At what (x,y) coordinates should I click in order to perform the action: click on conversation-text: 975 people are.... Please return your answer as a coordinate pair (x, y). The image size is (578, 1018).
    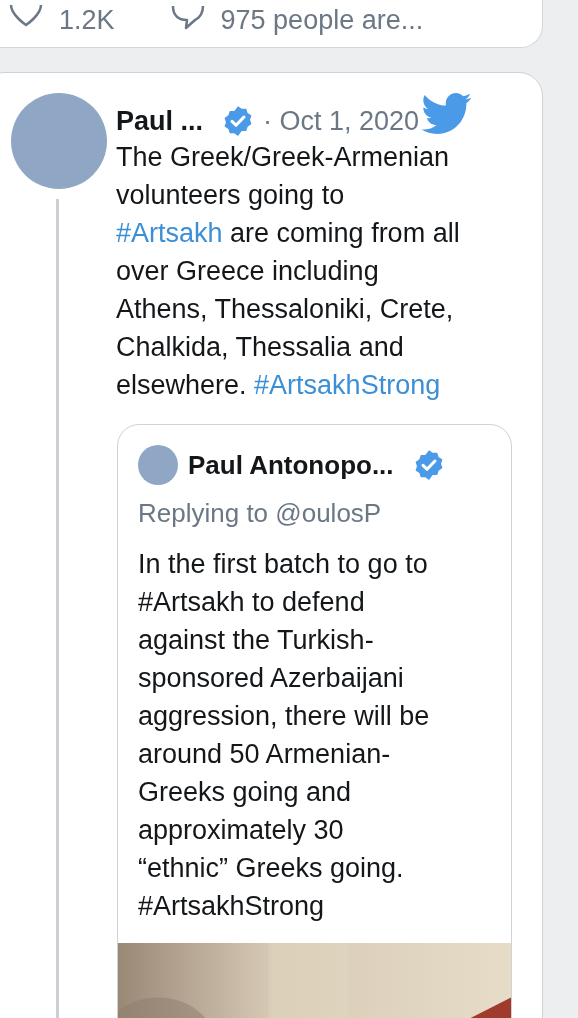
    Looking at the image, I should click on (322, 20).